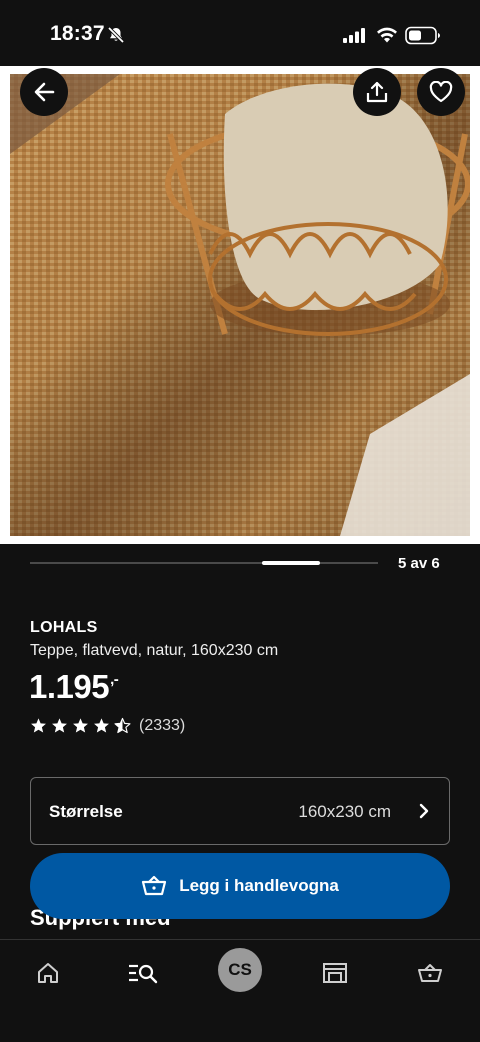  What do you see at coordinates (122, 725) in the screenshot?
I see `half-star-icon` at bounding box center [122, 725].